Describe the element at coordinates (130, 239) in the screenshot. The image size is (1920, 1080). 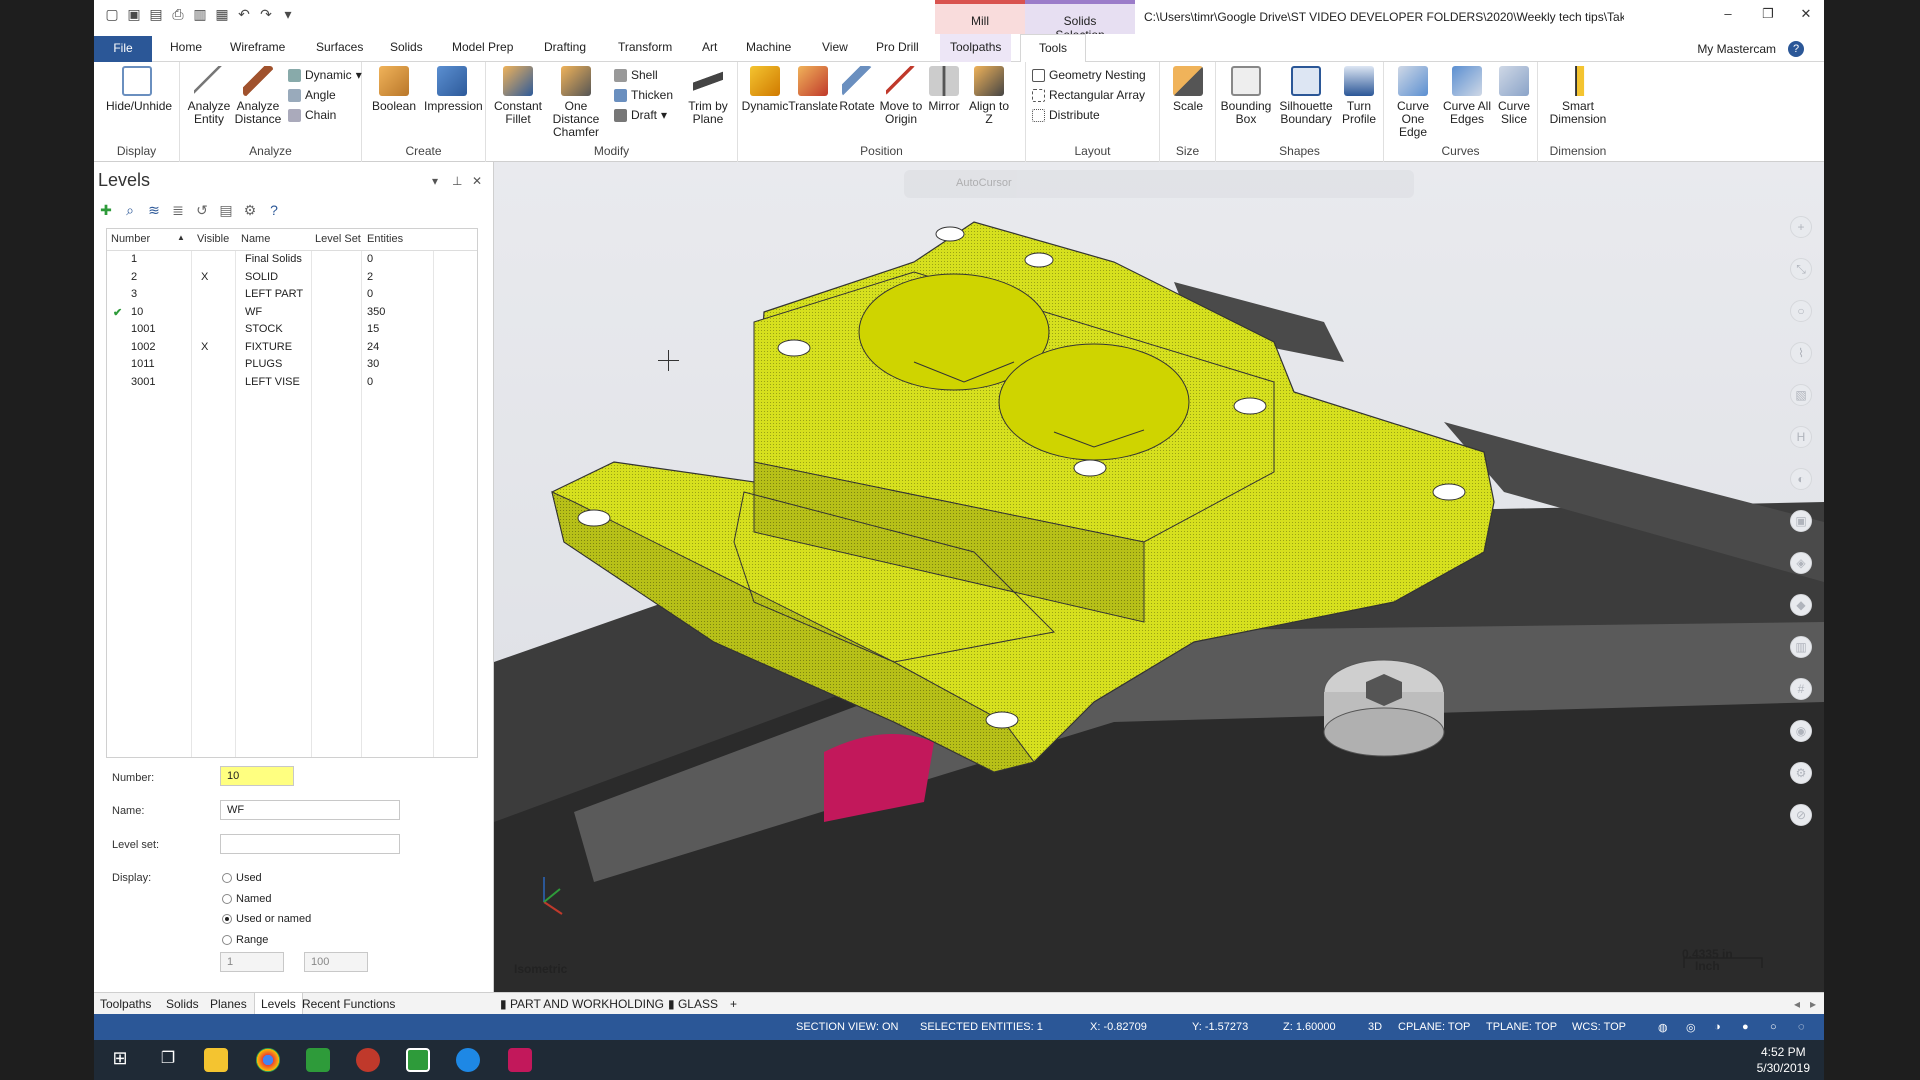
I see `column-header-number: Number` at that location.